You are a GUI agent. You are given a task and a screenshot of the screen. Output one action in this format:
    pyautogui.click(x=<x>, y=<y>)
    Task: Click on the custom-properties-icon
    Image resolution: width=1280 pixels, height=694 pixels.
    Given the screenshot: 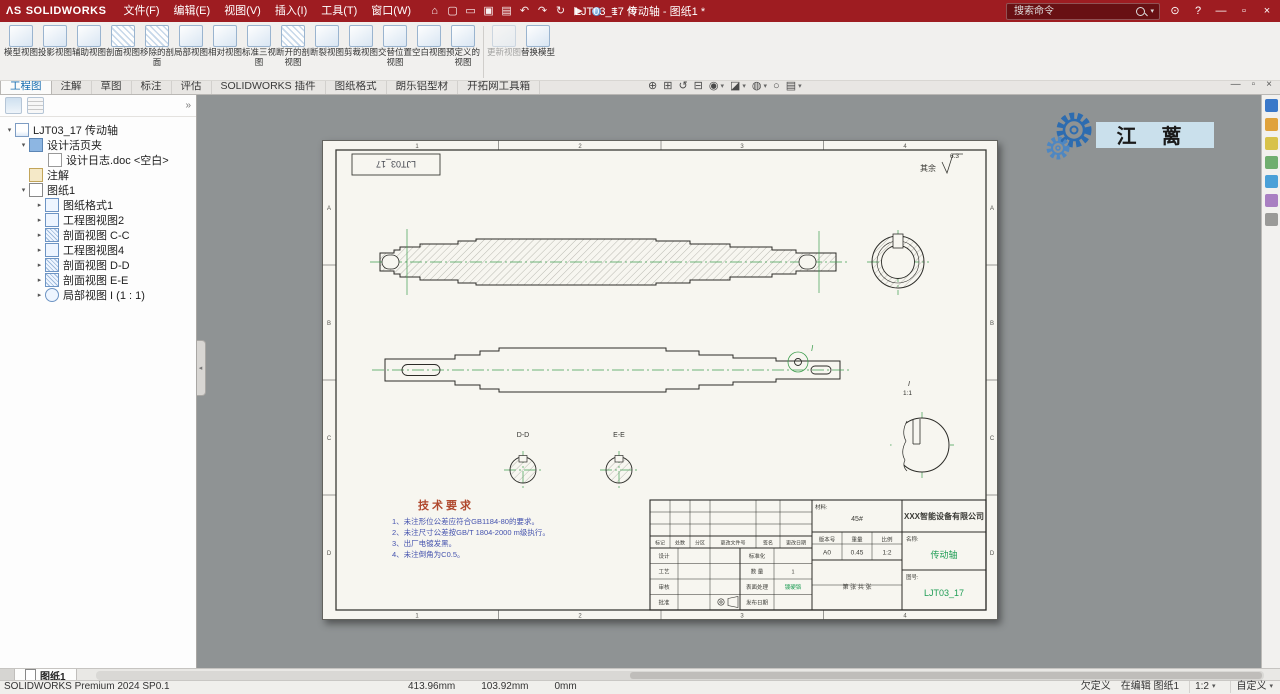 What is the action you would take?
    pyautogui.click(x=1271, y=200)
    